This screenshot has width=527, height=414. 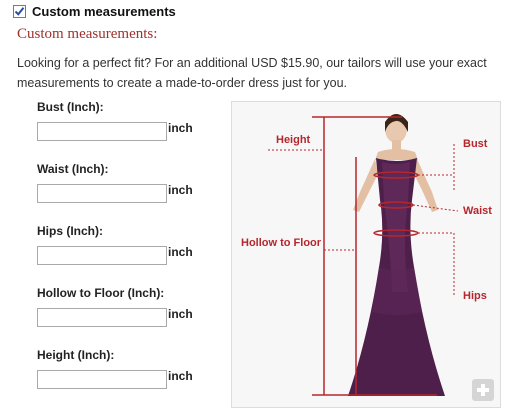 What do you see at coordinates (115, 182) in the screenshot?
I see `waist-field: Waist (Inch): inch` at bounding box center [115, 182].